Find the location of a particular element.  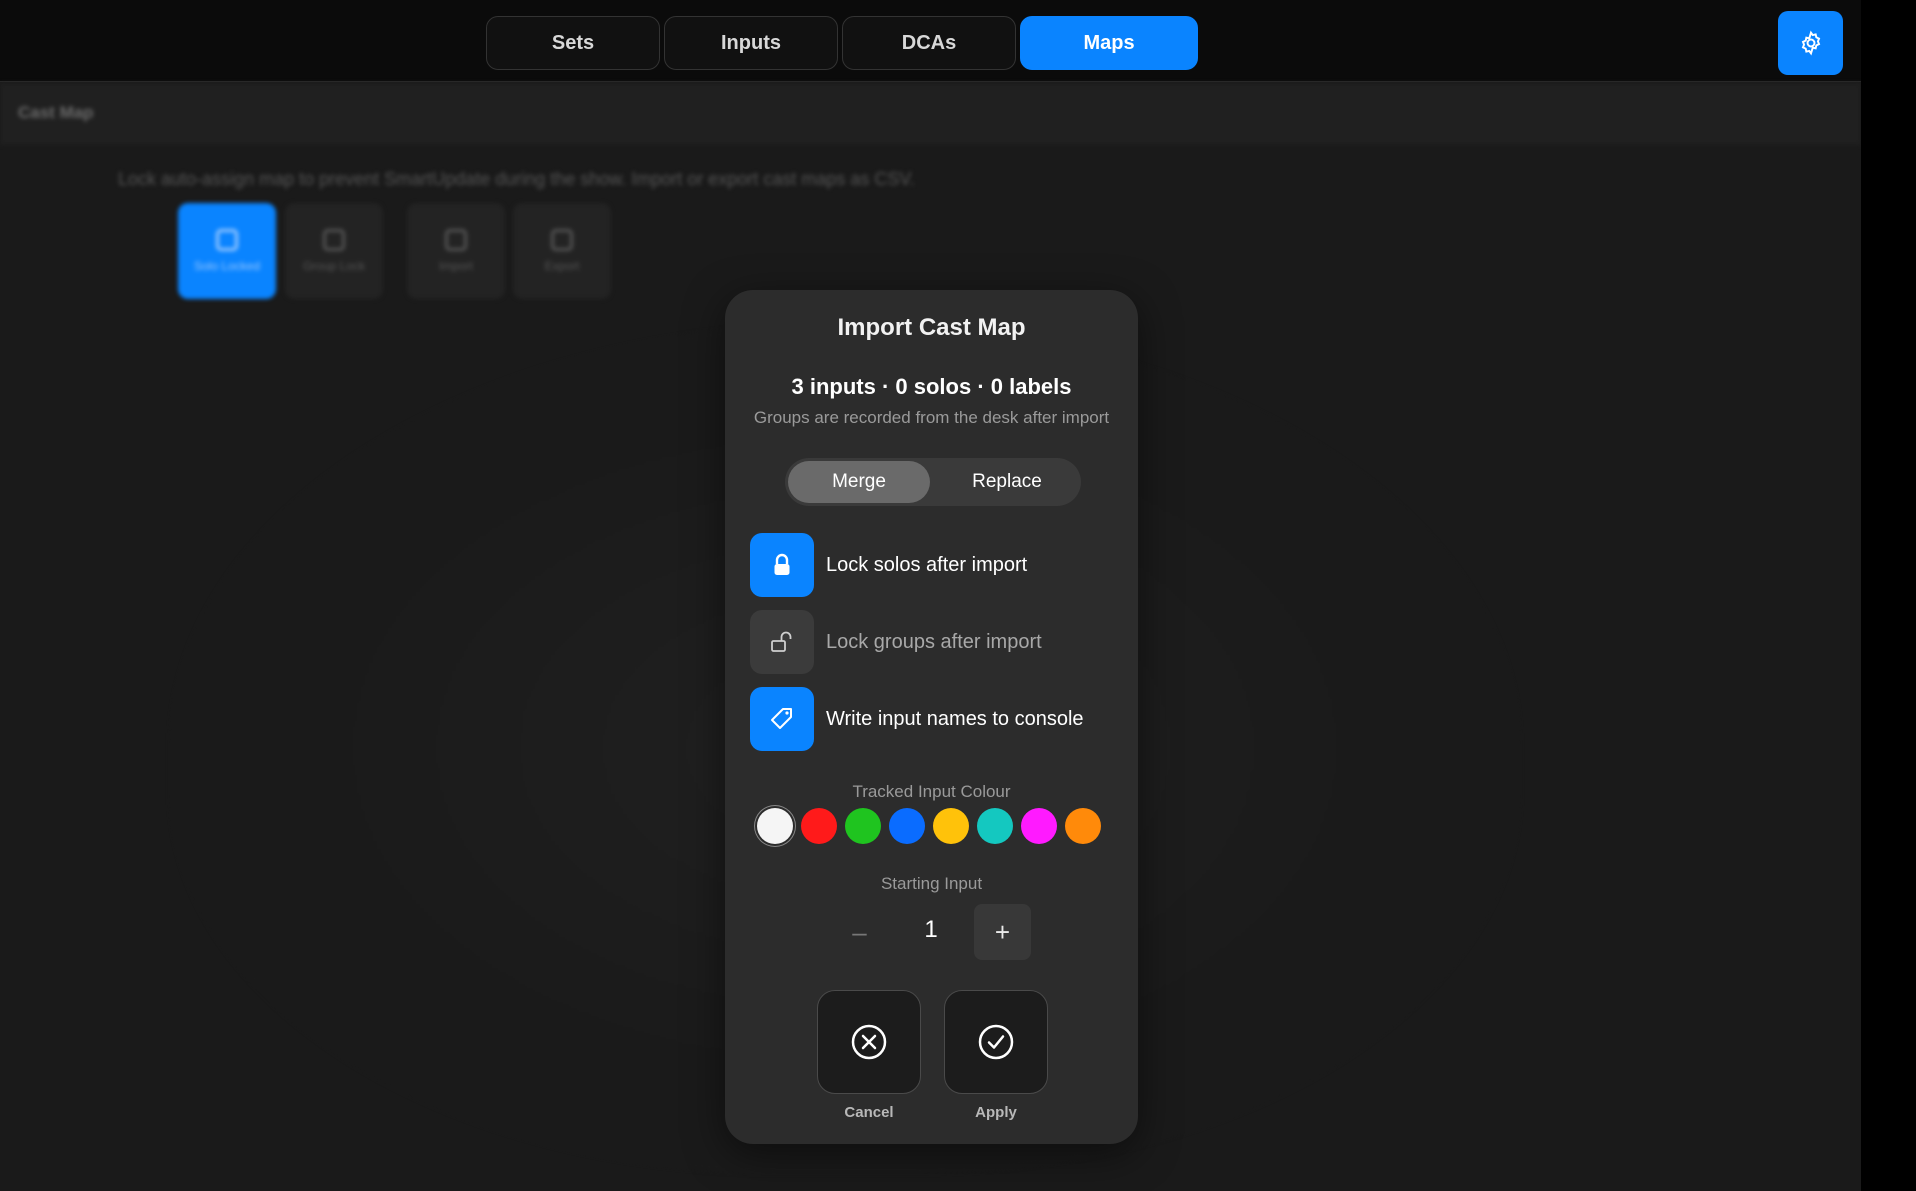

write-names-label: Write input names to console is located at coordinates (955, 718).